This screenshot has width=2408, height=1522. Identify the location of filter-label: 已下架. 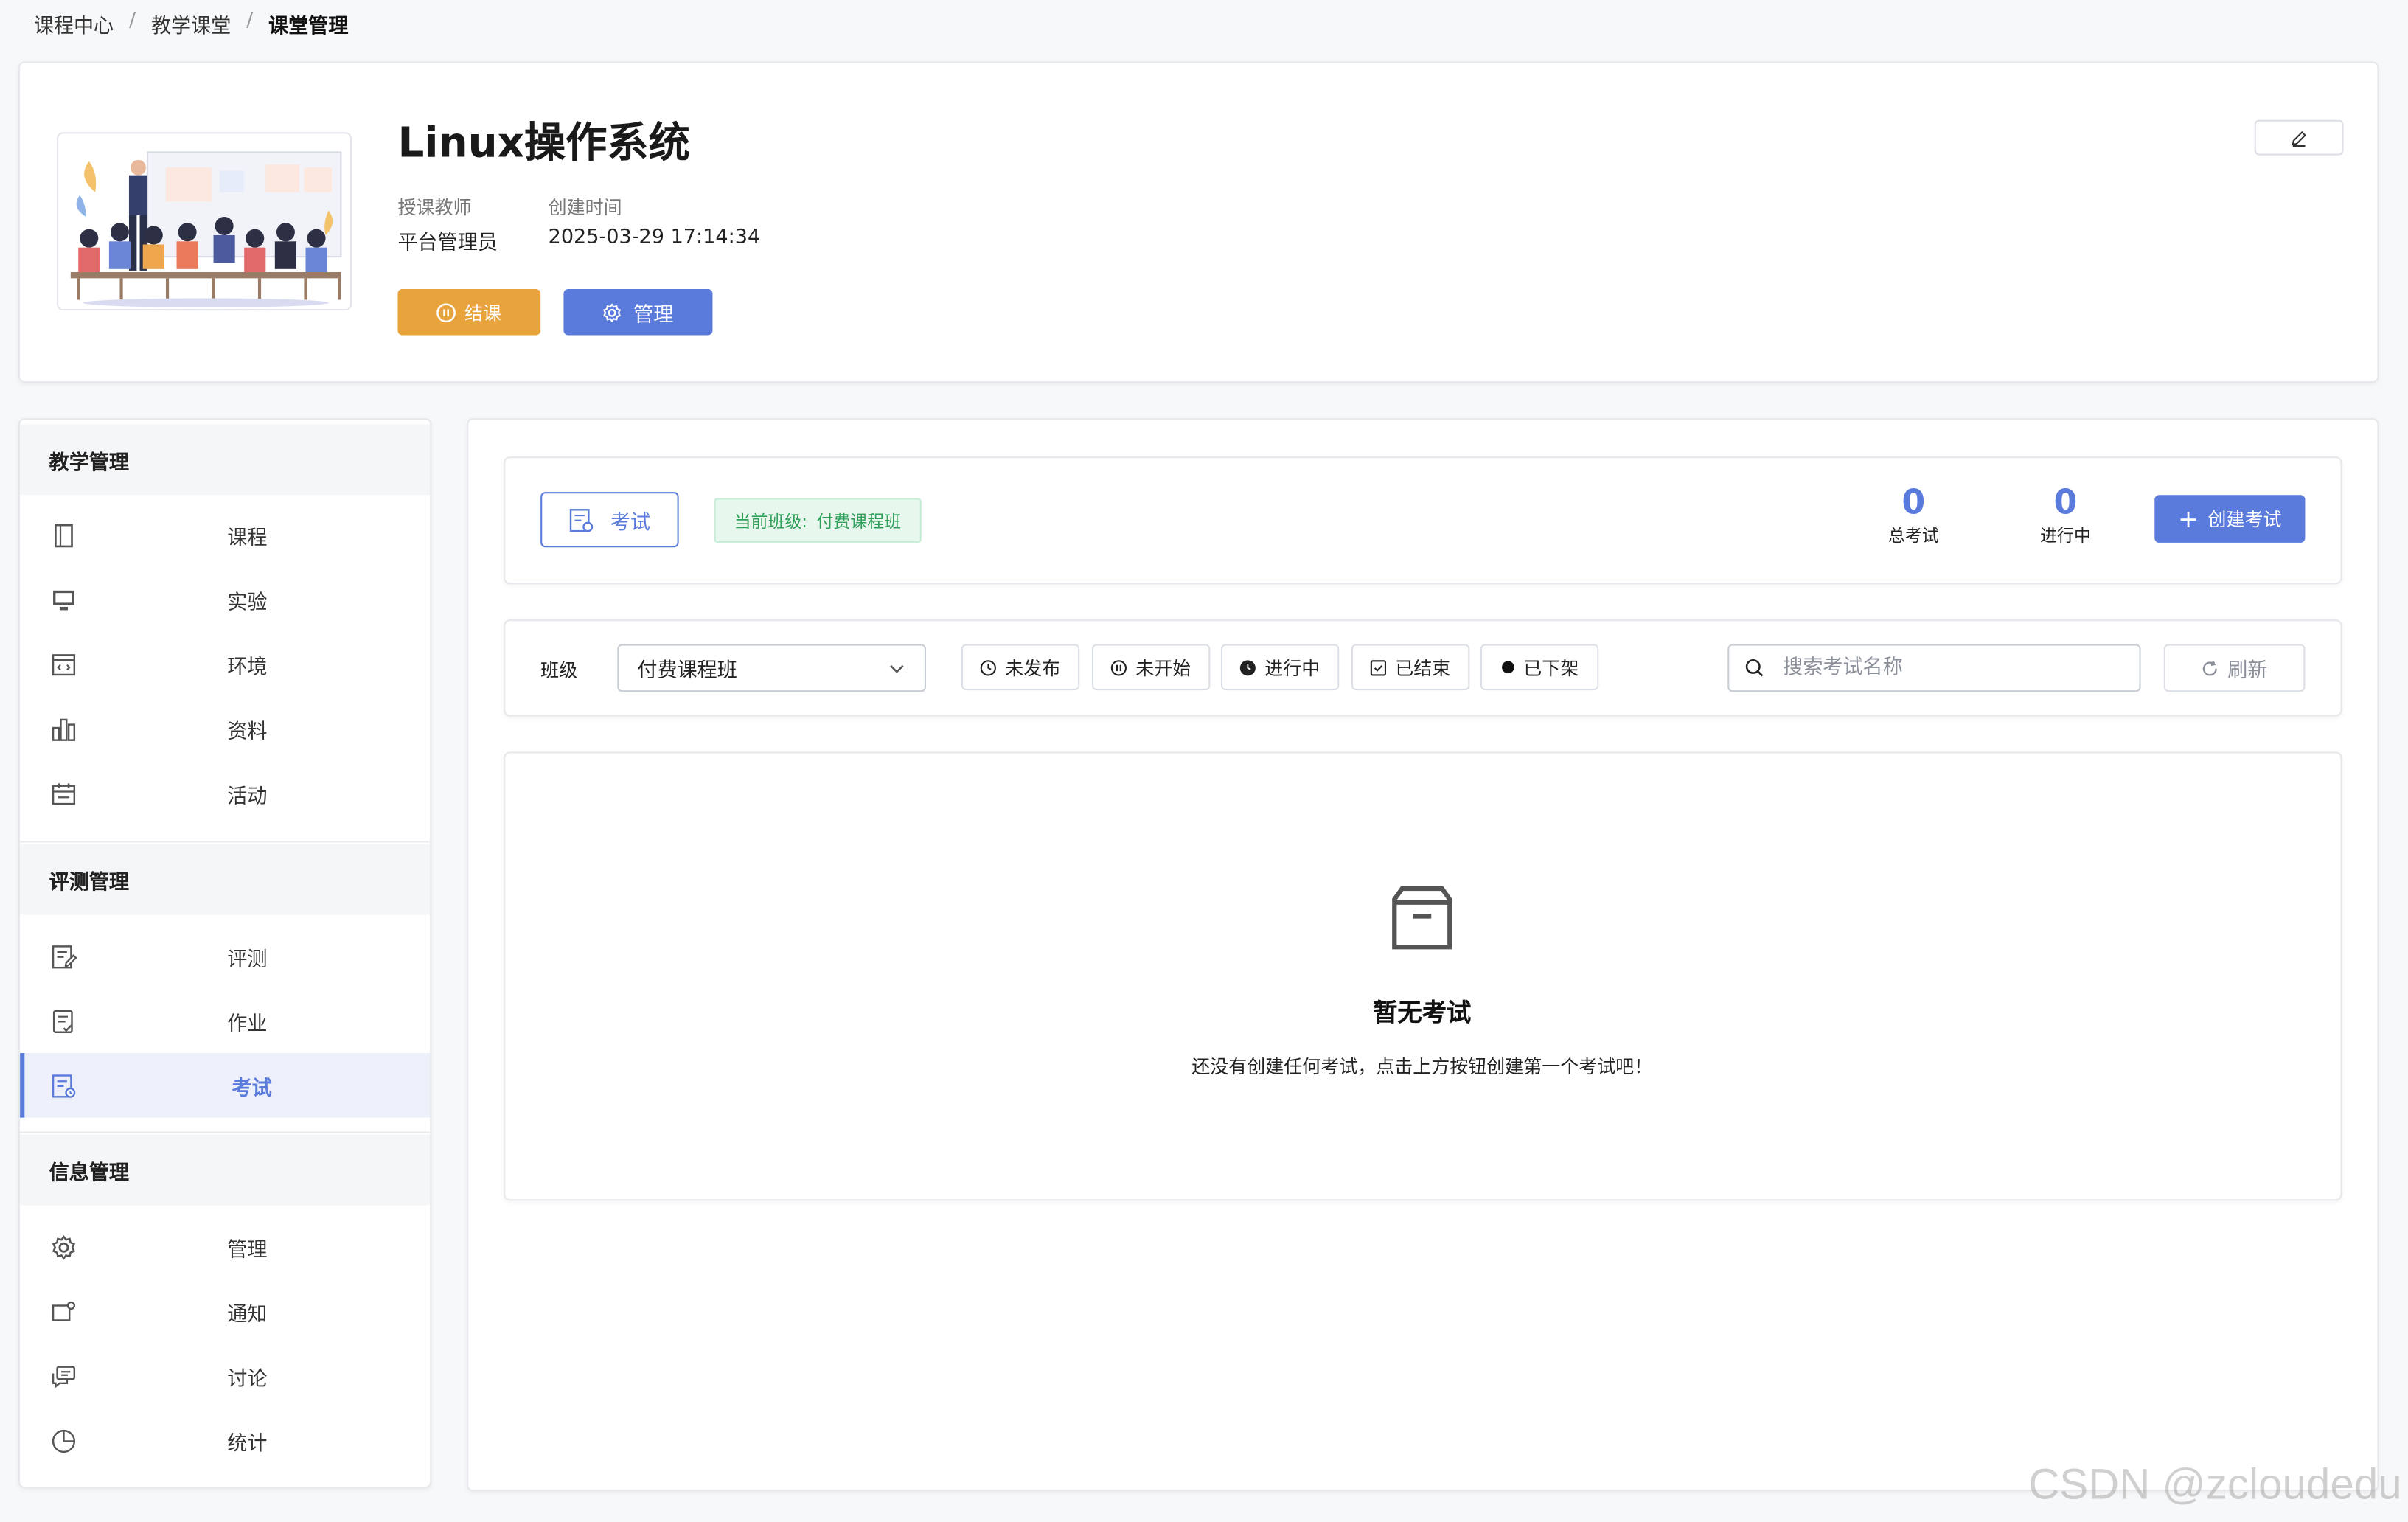
(1551, 668).